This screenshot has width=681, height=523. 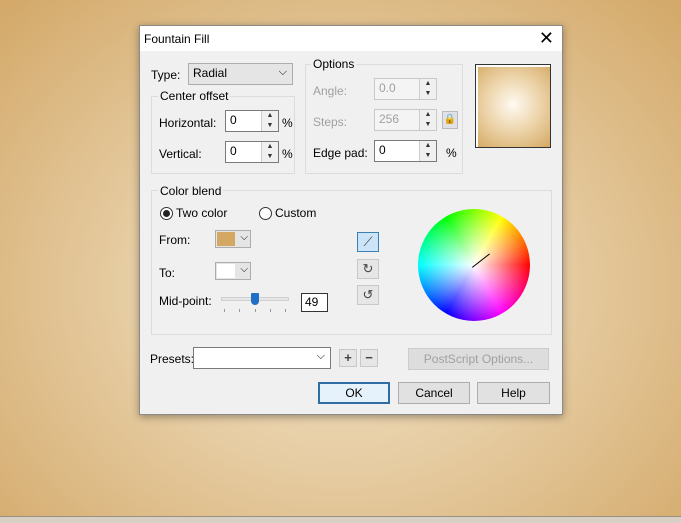 I want to click on angle-label: Angle:, so click(x=330, y=91).